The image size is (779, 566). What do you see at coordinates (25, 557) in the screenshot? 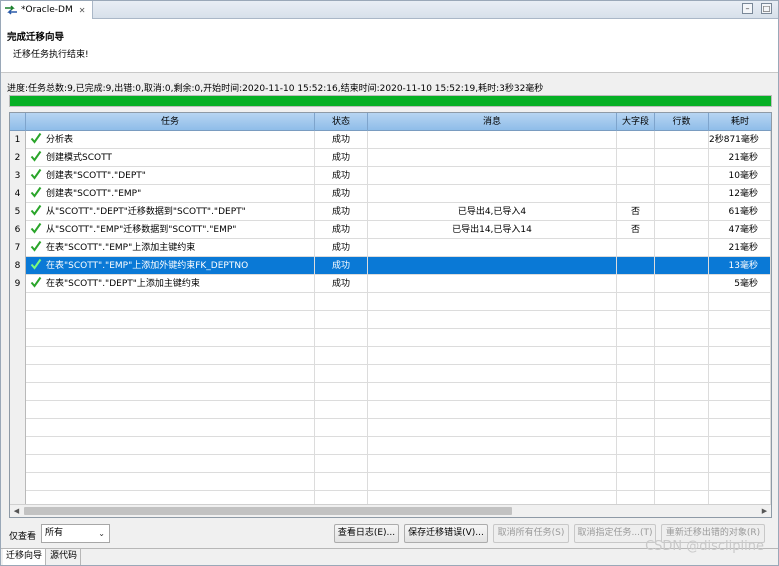
I see `tab-migration-wizard: 迁移向导` at bounding box center [25, 557].